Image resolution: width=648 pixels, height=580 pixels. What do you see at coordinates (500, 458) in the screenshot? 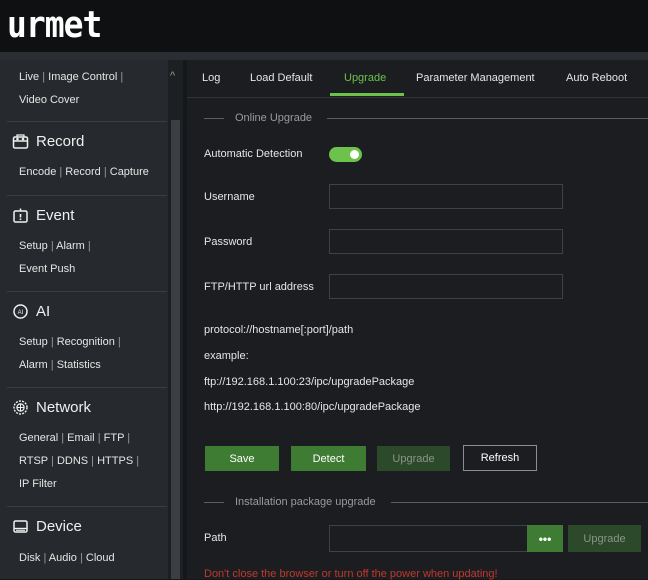
I see `refresh-button: Refresh` at bounding box center [500, 458].